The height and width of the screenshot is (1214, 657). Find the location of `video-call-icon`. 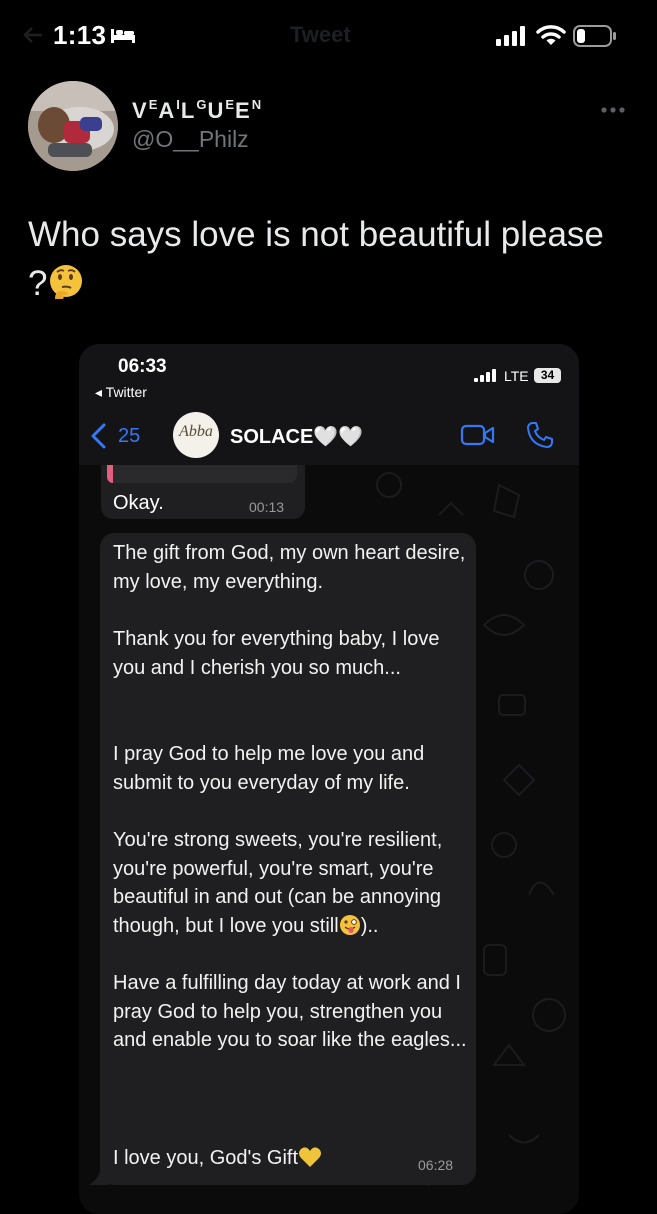

video-call-icon is located at coordinates (478, 437).